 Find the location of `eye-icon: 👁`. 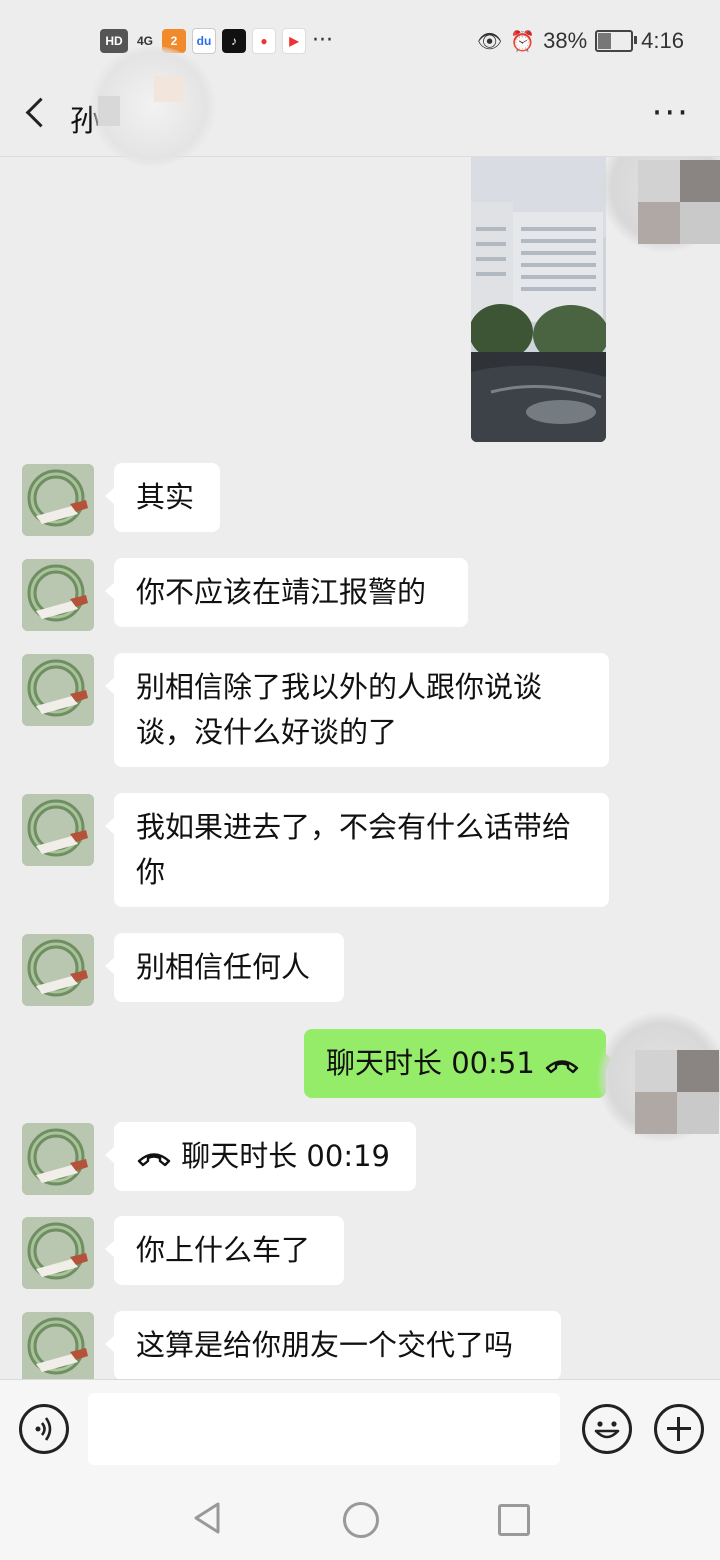

eye-icon: 👁 is located at coordinates (489, 41).